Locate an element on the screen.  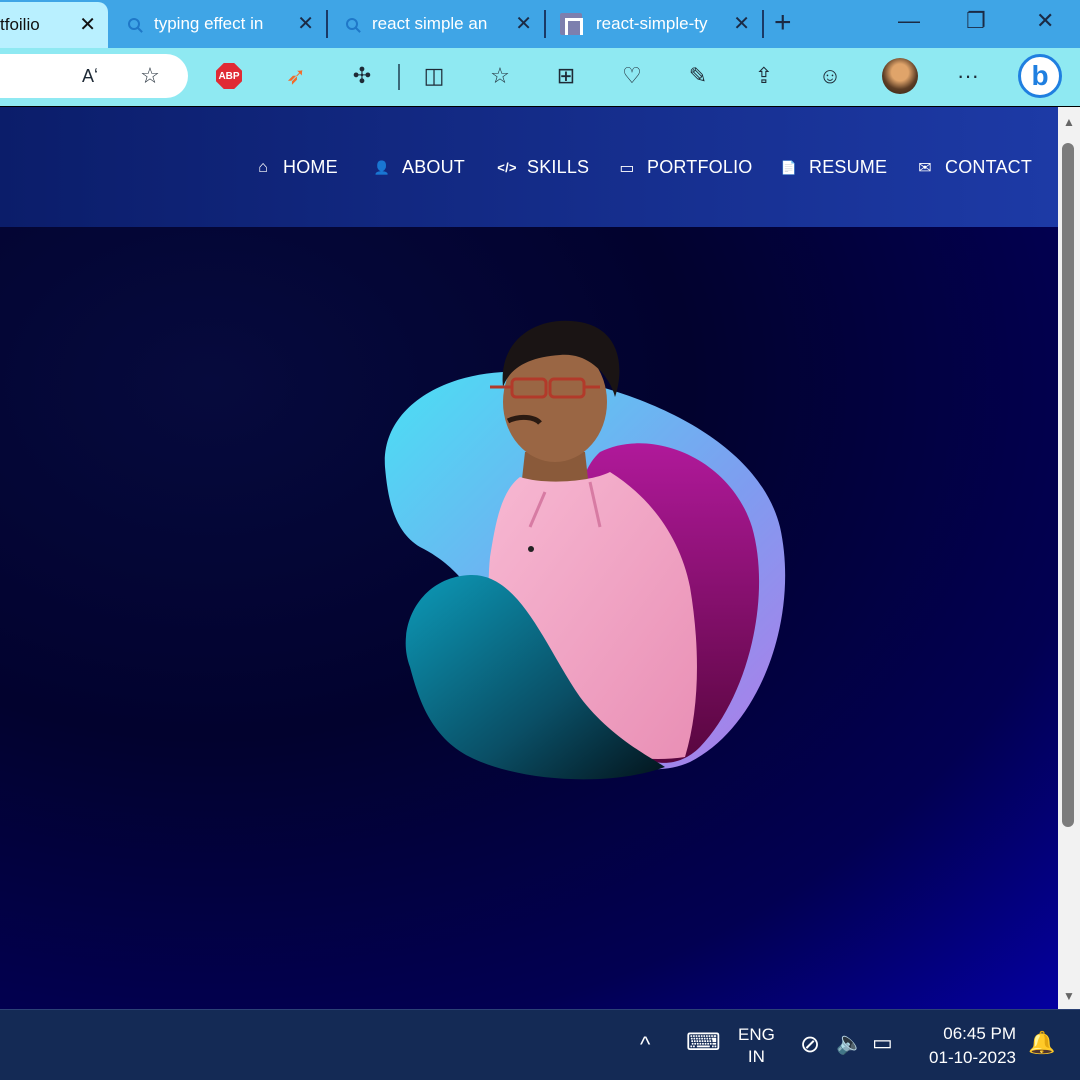
share-icon: ⇪ is located at coordinates (764, 76).